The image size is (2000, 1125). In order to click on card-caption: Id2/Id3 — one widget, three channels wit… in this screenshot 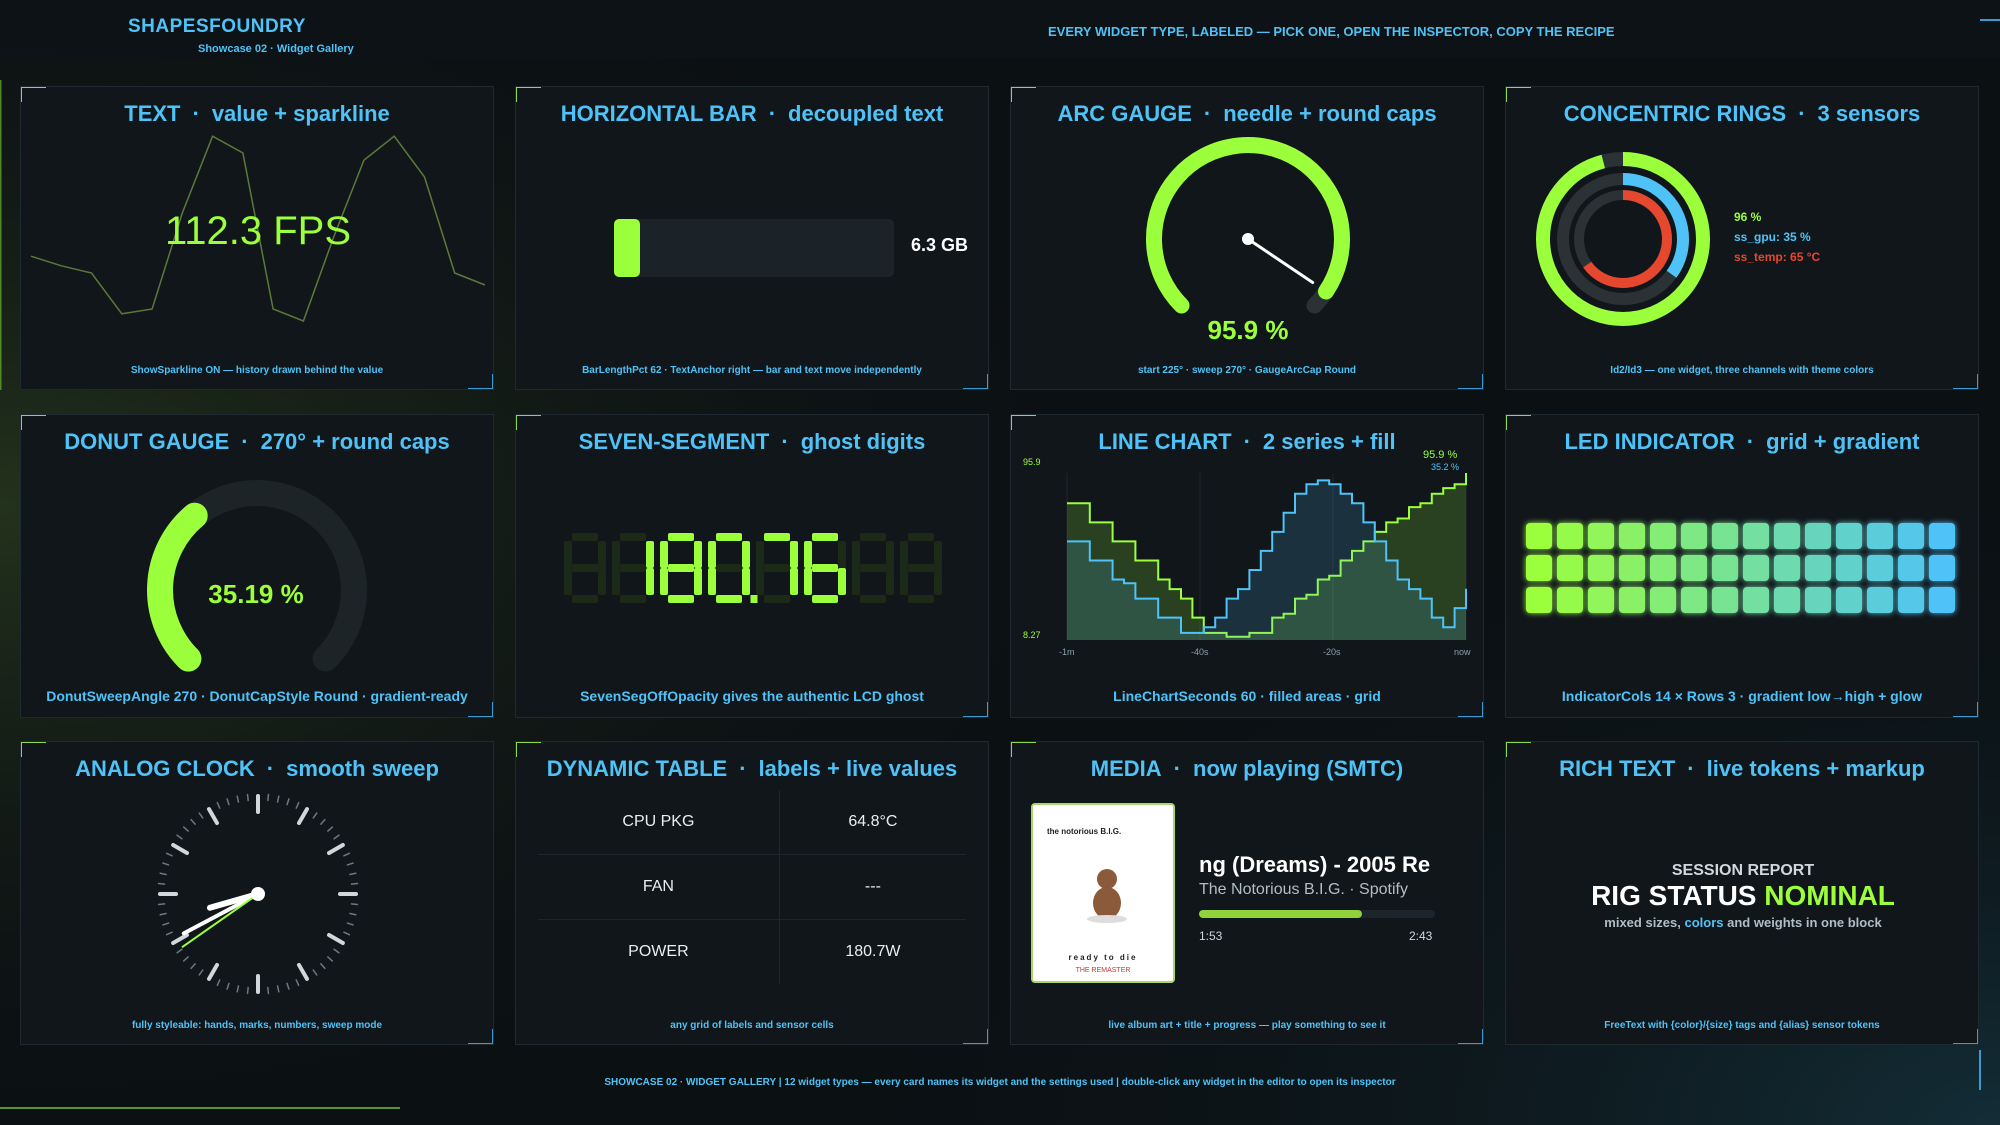, I will do `click(1742, 370)`.